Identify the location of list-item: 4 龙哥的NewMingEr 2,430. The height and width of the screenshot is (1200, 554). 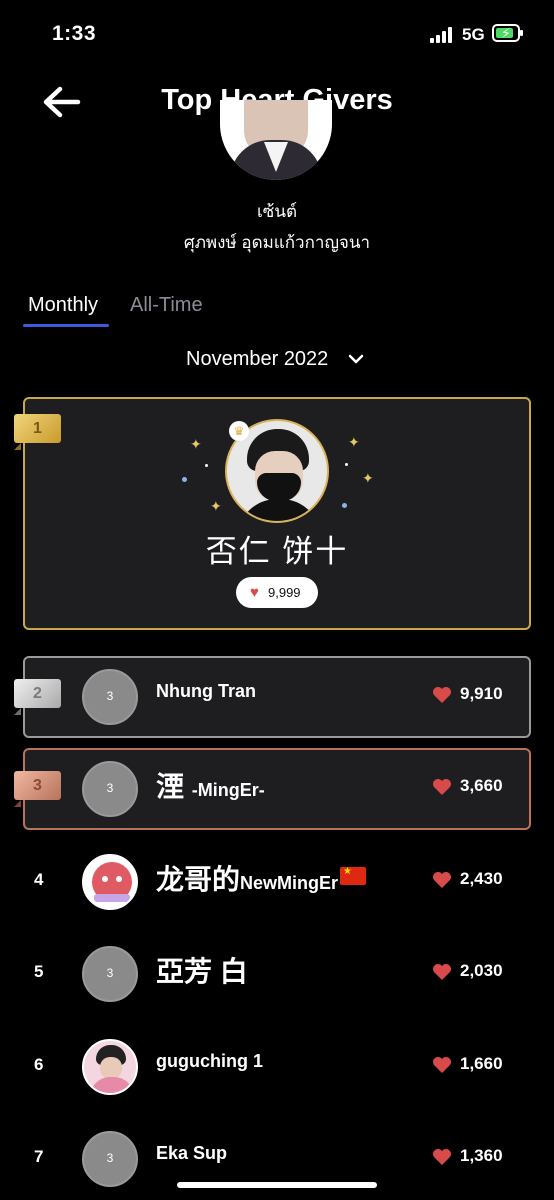
(277, 882).